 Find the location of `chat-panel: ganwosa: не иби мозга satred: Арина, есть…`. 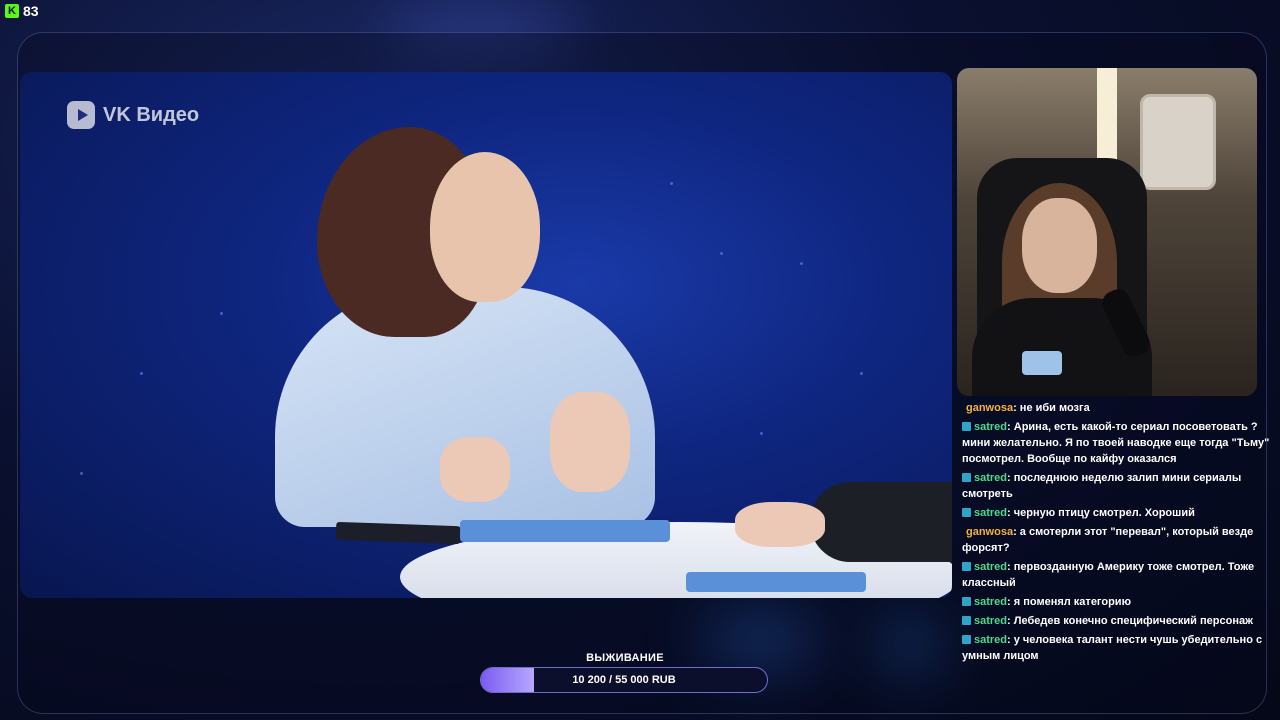

chat-panel: ganwosa: не иби мозга satred: Арина, есть… is located at coordinates (1120, 531).